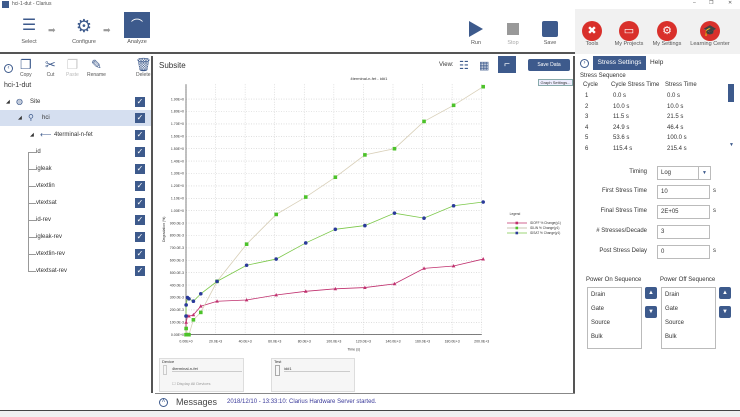 The height and width of the screenshot is (417, 740). Describe the element at coordinates (245, 342) in the screenshot. I see `x-tick-label: 40.0E+3` at that location.